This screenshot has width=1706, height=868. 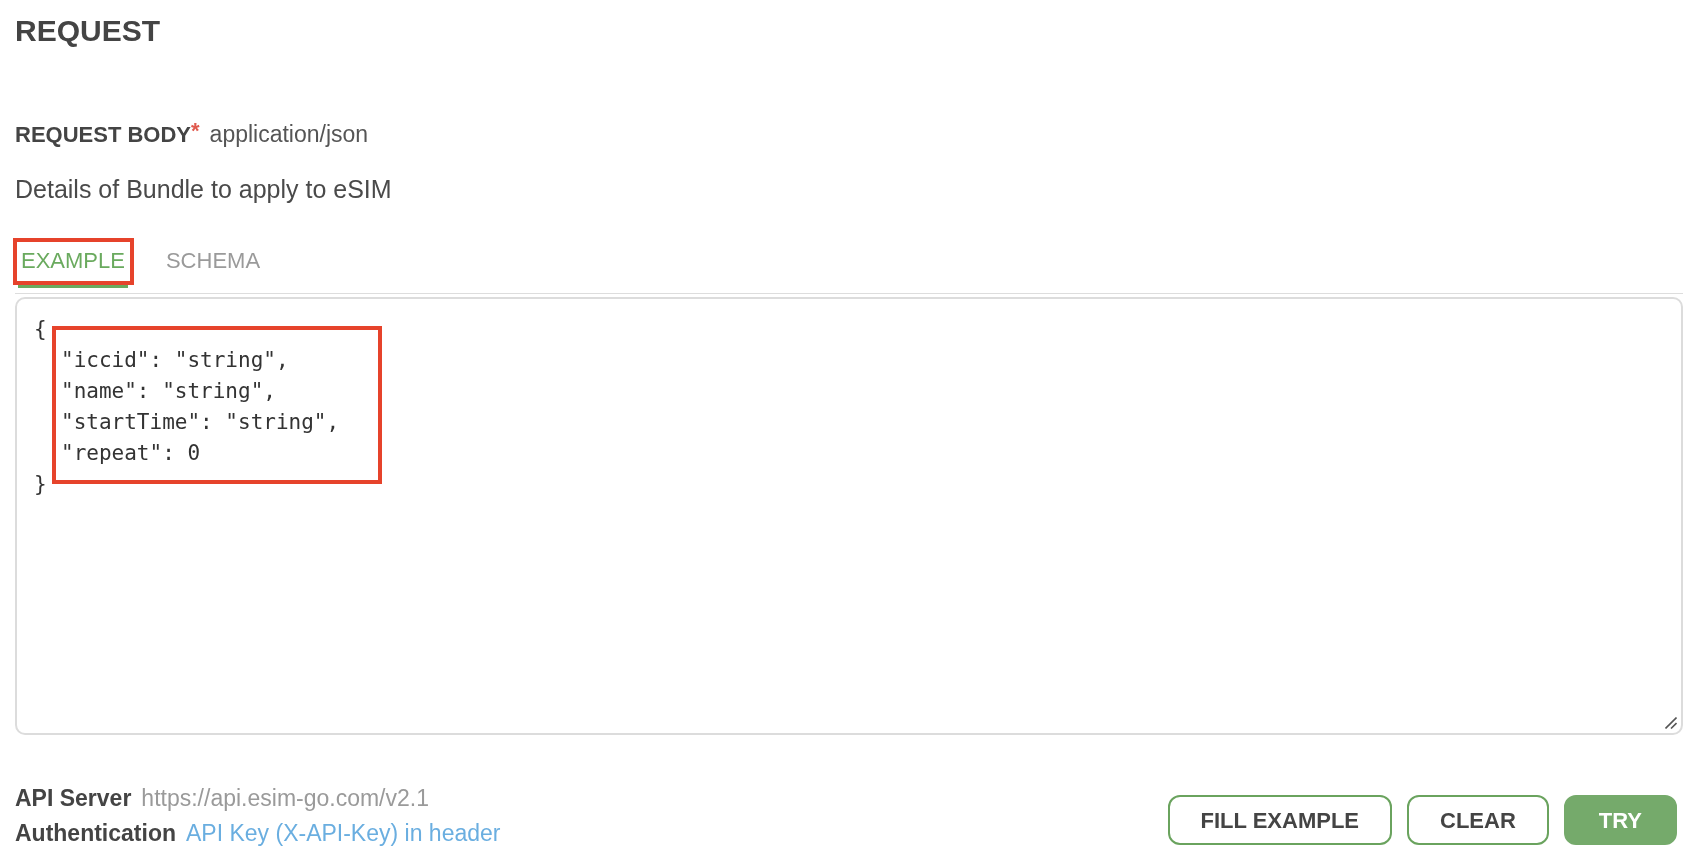 What do you see at coordinates (343, 833) in the screenshot?
I see `auth-link: API Key (X-API-Key) in header` at bounding box center [343, 833].